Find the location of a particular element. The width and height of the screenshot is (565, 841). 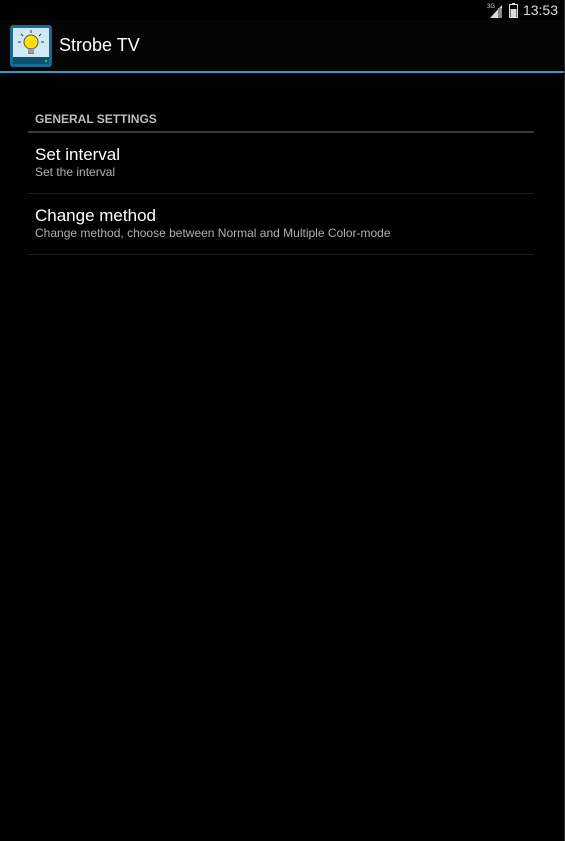

pref-title: Change method is located at coordinates (95, 215).